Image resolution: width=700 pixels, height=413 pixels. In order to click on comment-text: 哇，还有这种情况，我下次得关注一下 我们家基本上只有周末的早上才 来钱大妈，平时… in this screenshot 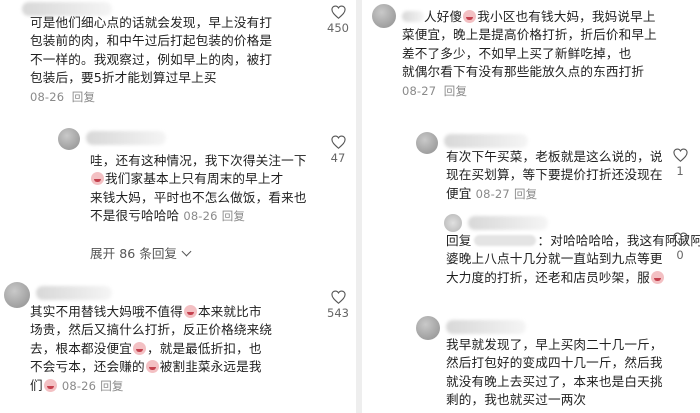, I will do `click(198, 188)`.